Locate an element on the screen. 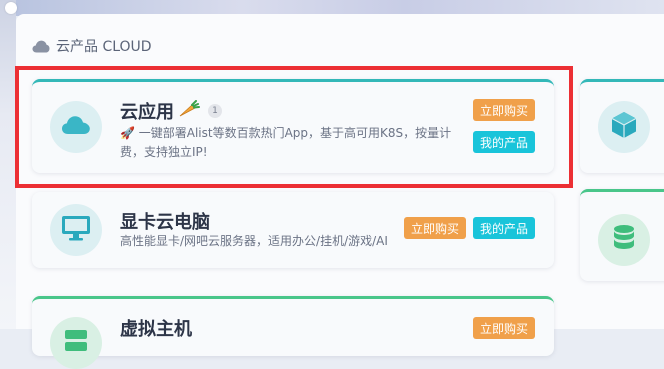 The width and height of the screenshot is (664, 369). product-title-text: 云应用 is located at coordinates (147, 112).